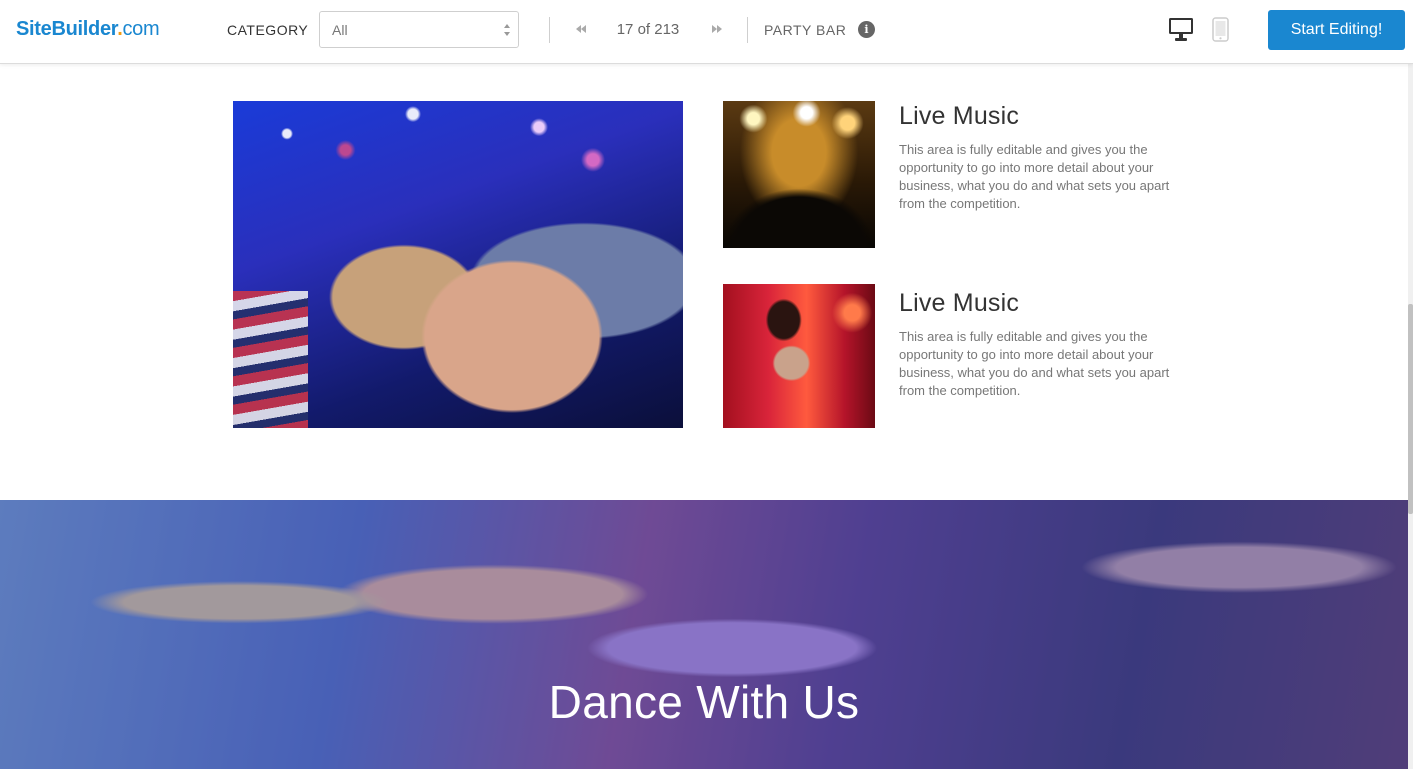 Image resolution: width=1413 pixels, height=769 pixels. I want to click on page-scrollbar, so click(1410, 416).